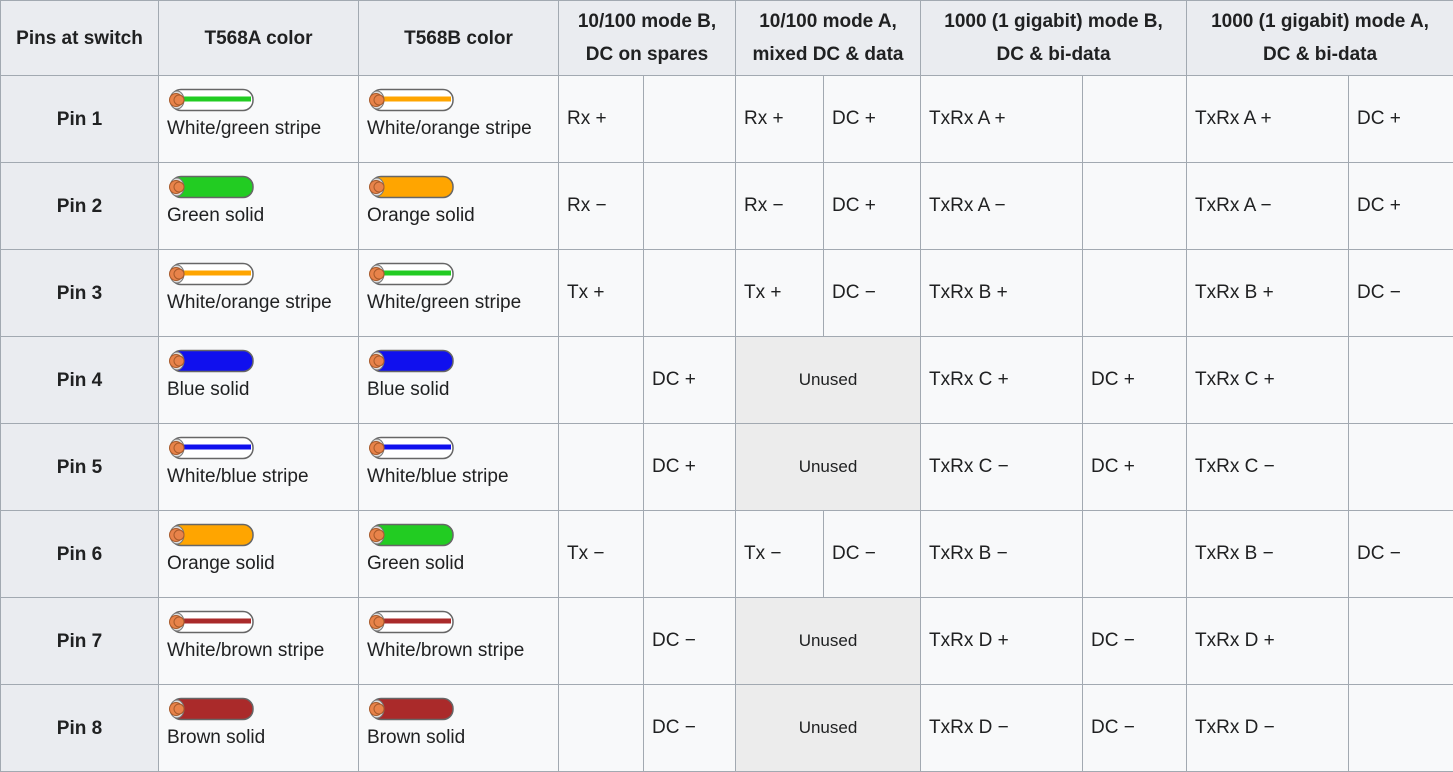  Describe the element at coordinates (80, 293) in the screenshot. I see `pin-label: Pin 3` at that location.